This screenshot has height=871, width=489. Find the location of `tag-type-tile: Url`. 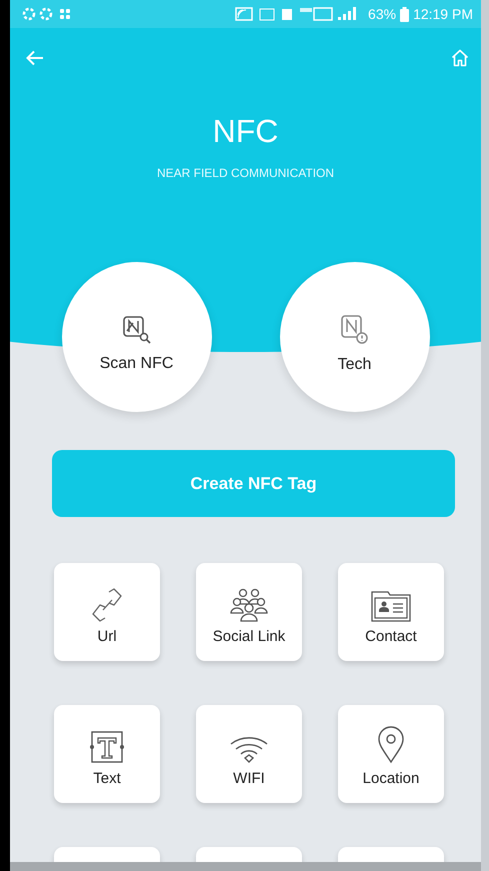

tag-type-tile: Url is located at coordinates (107, 612).